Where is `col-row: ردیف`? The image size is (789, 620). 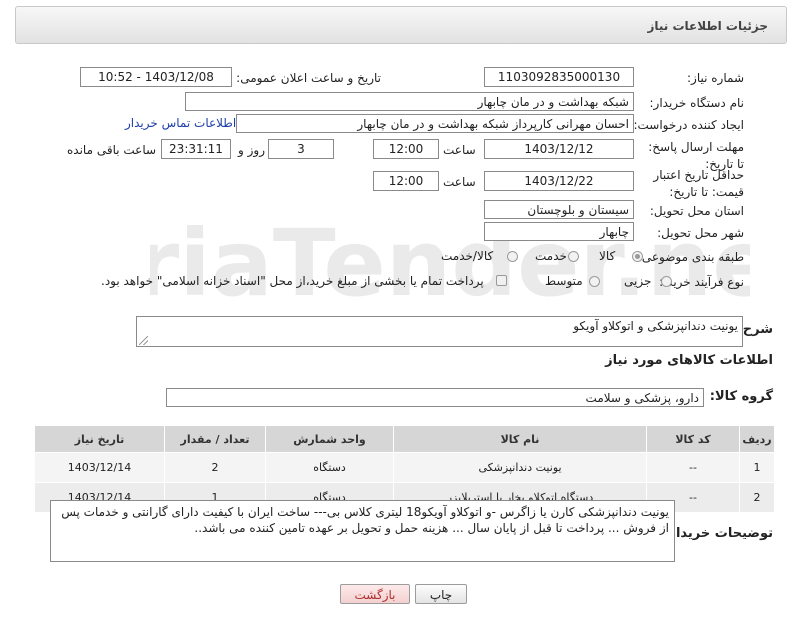 col-row: ردیف is located at coordinates (757, 439).